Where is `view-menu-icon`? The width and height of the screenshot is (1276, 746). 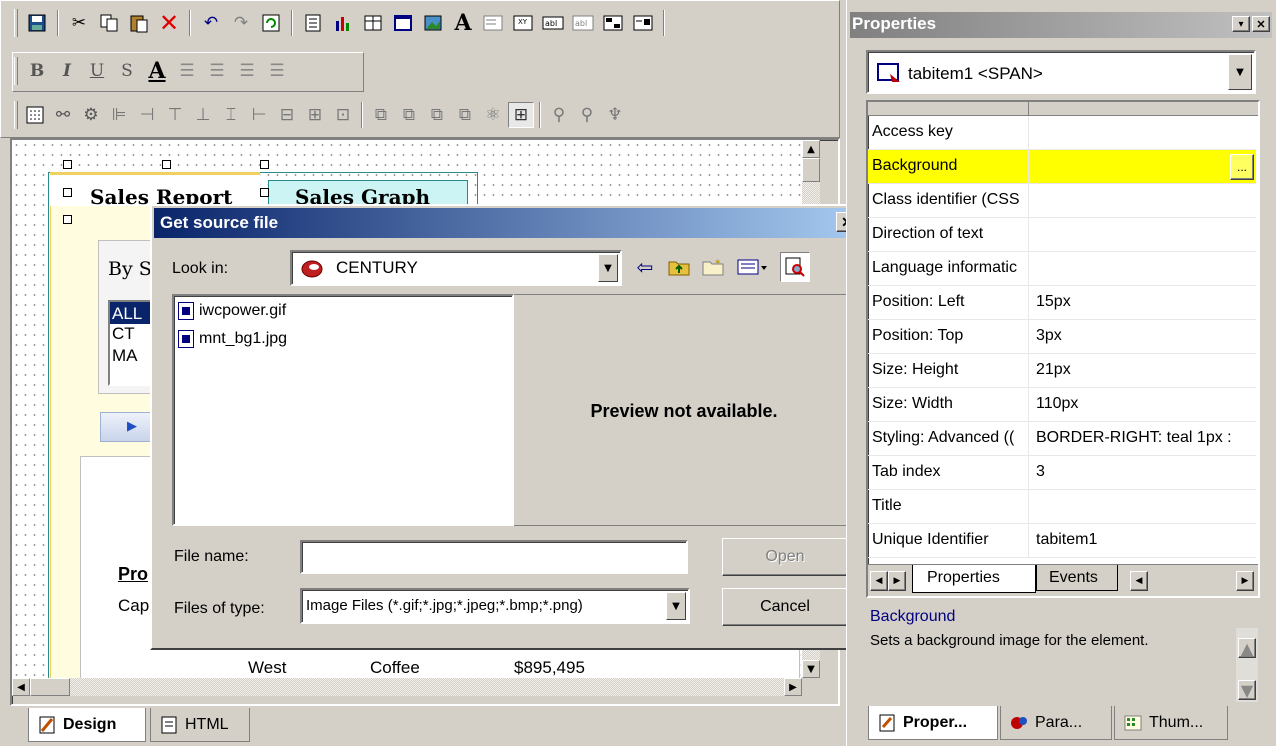 view-menu-icon is located at coordinates (754, 267).